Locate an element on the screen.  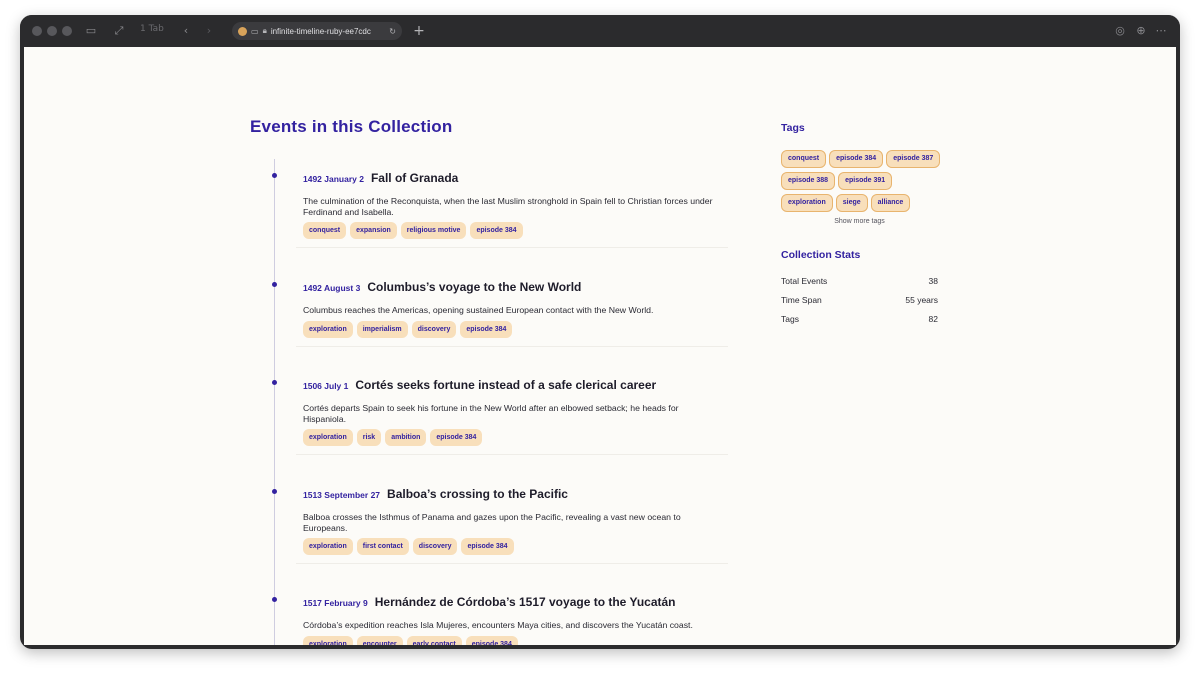
event-tag: ambition is located at coordinates (406, 438).